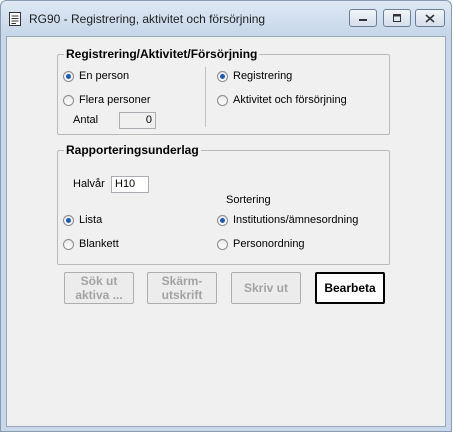 The height and width of the screenshot is (434, 454). I want to click on document-icon, so click(15, 19).